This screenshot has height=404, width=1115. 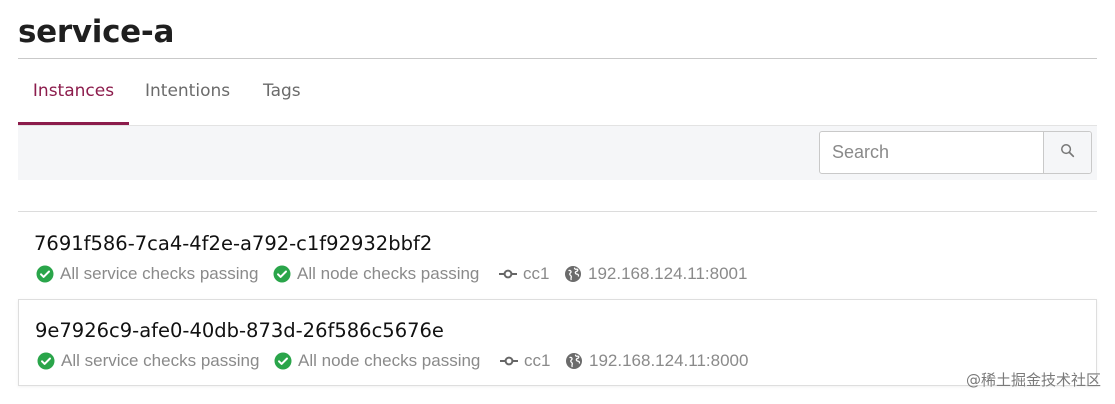 I want to click on instance-address: 192.168.124.11:8001, so click(x=655, y=274).